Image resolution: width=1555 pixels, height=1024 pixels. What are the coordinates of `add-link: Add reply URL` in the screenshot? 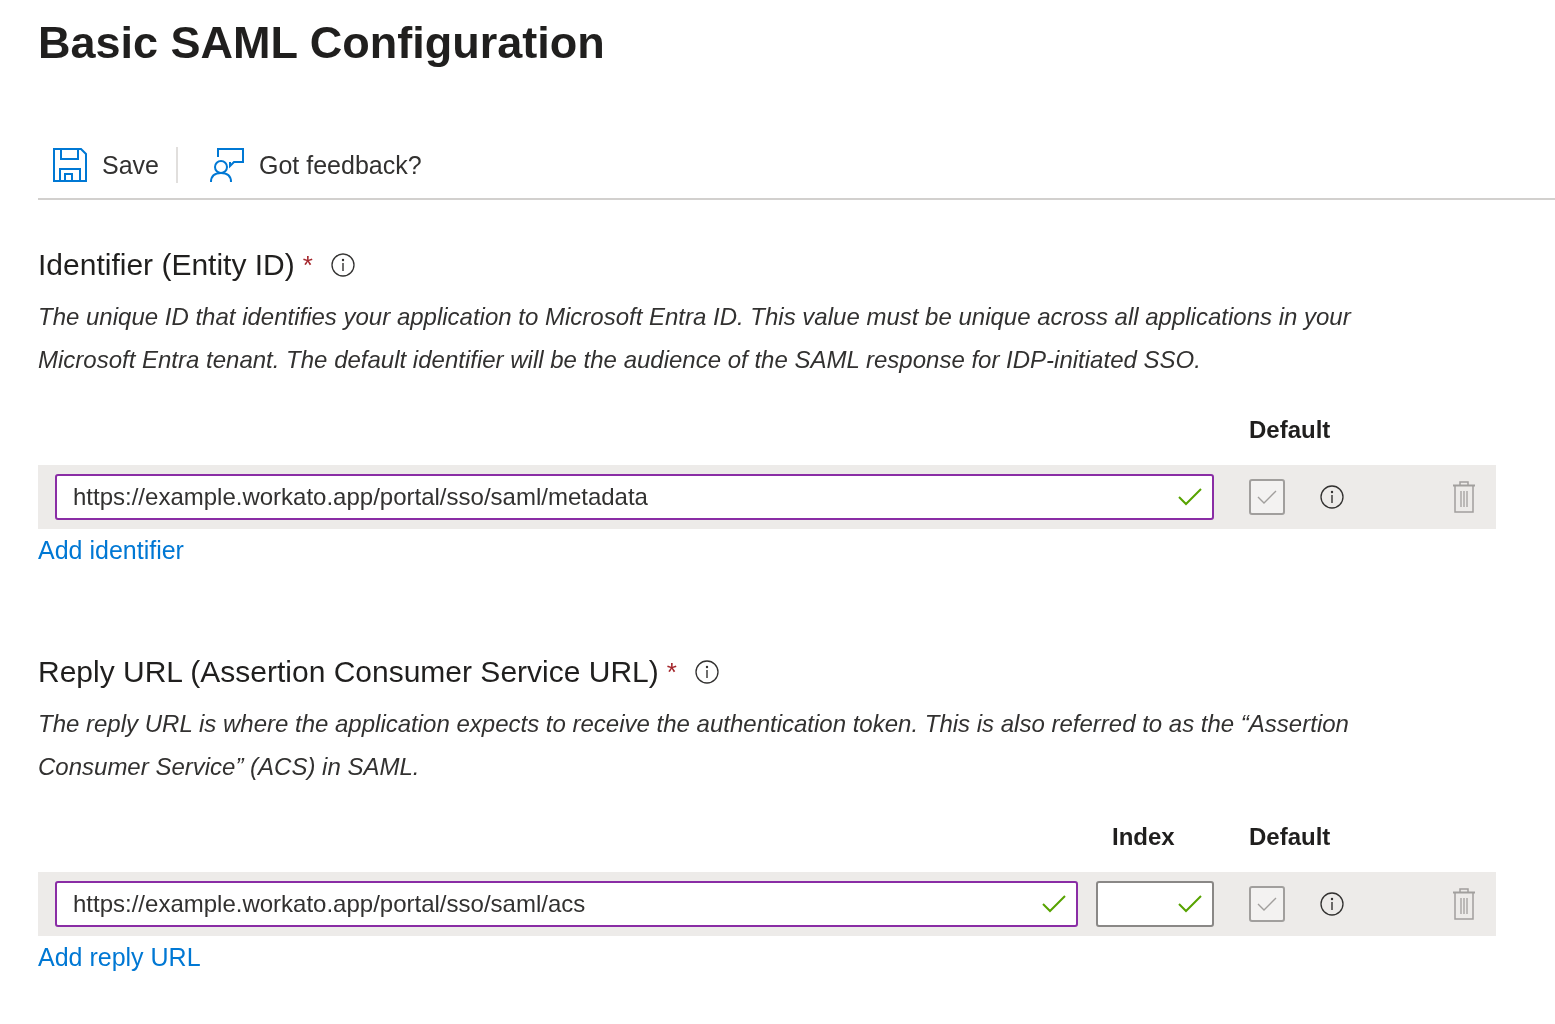 It's located at (119, 957).